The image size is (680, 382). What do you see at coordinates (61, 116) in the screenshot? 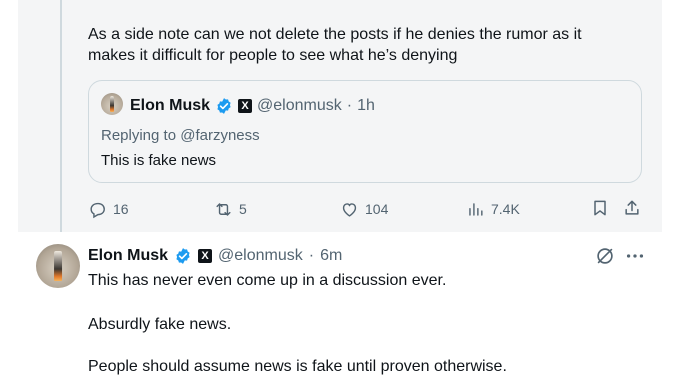
I see `thread-line` at bounding box center [61, 116].